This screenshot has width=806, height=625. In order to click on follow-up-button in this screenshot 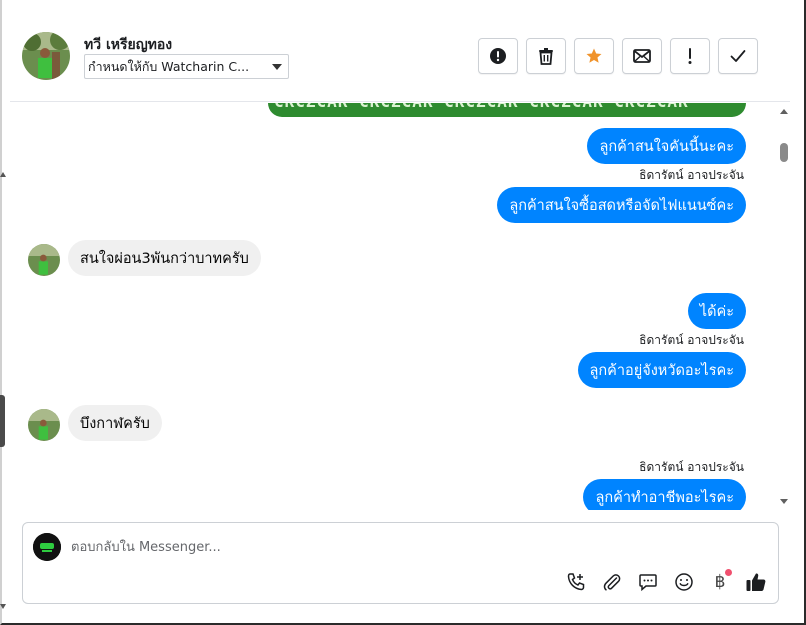, I will do `click(690, 56)`.